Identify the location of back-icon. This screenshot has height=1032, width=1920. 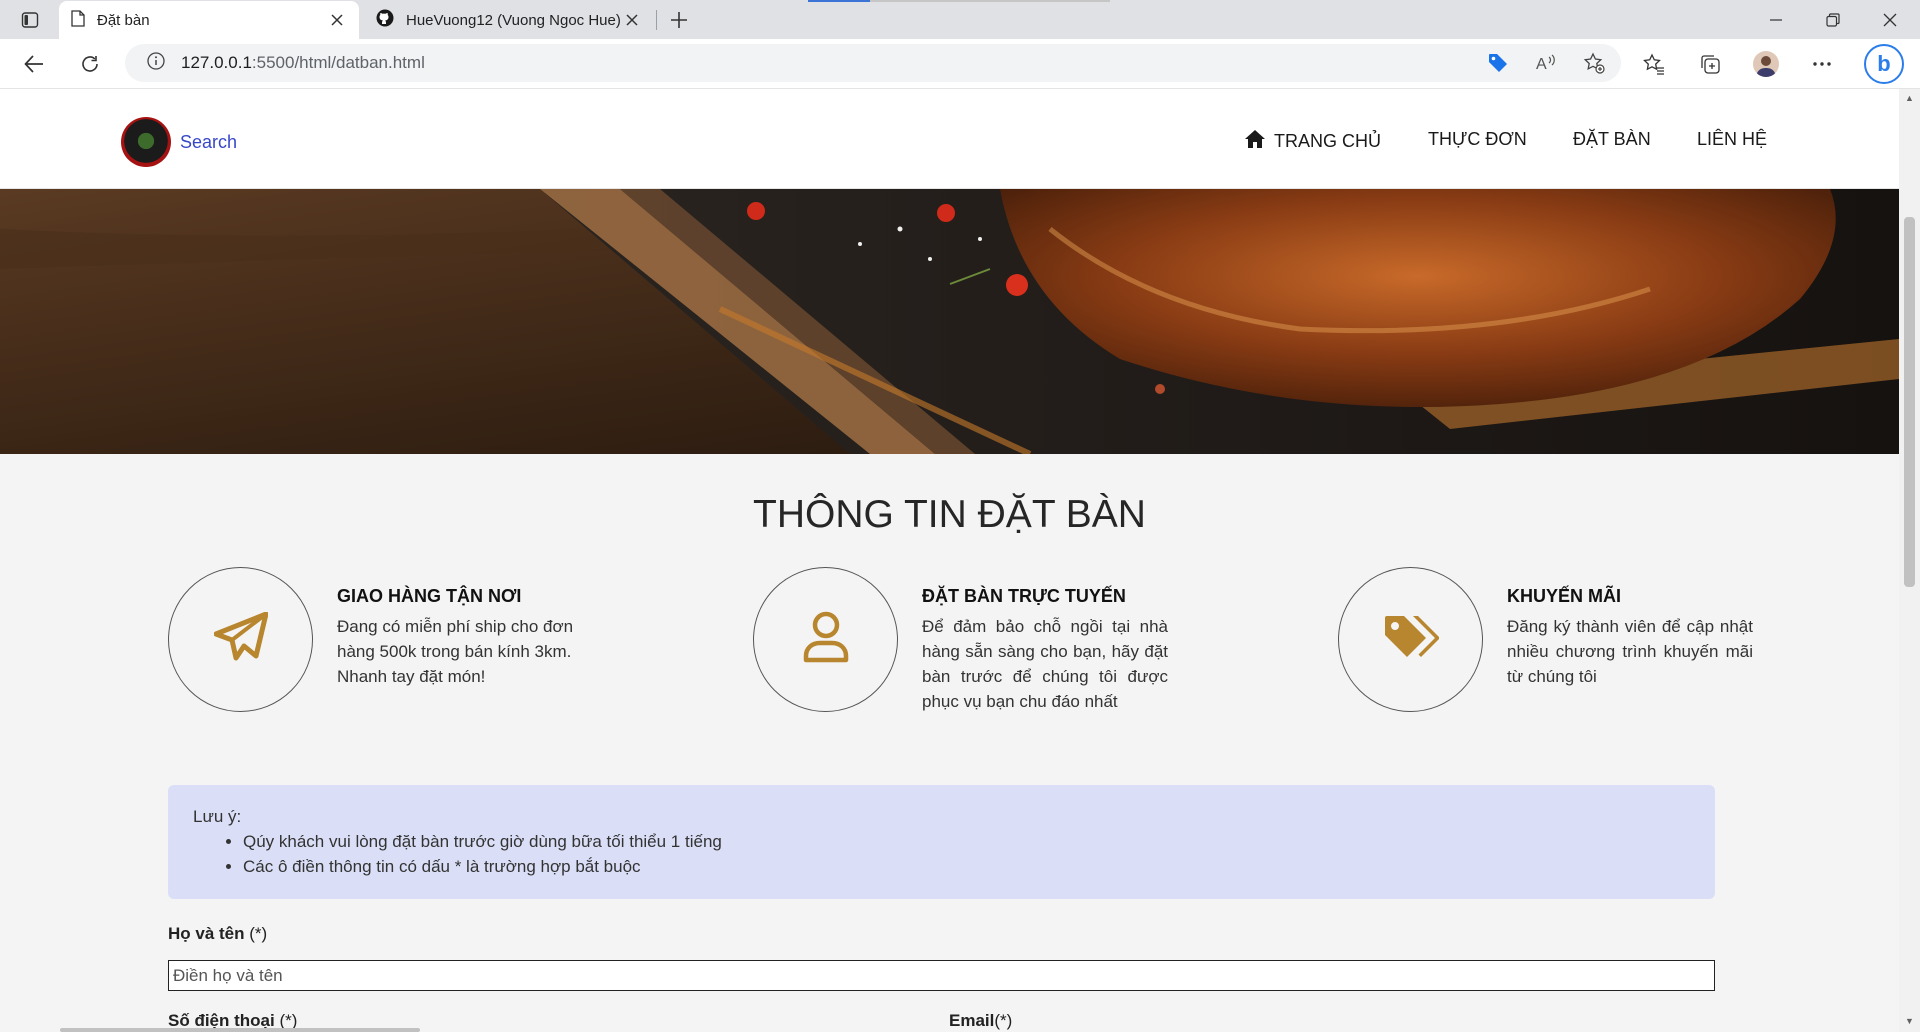
(34, 64).